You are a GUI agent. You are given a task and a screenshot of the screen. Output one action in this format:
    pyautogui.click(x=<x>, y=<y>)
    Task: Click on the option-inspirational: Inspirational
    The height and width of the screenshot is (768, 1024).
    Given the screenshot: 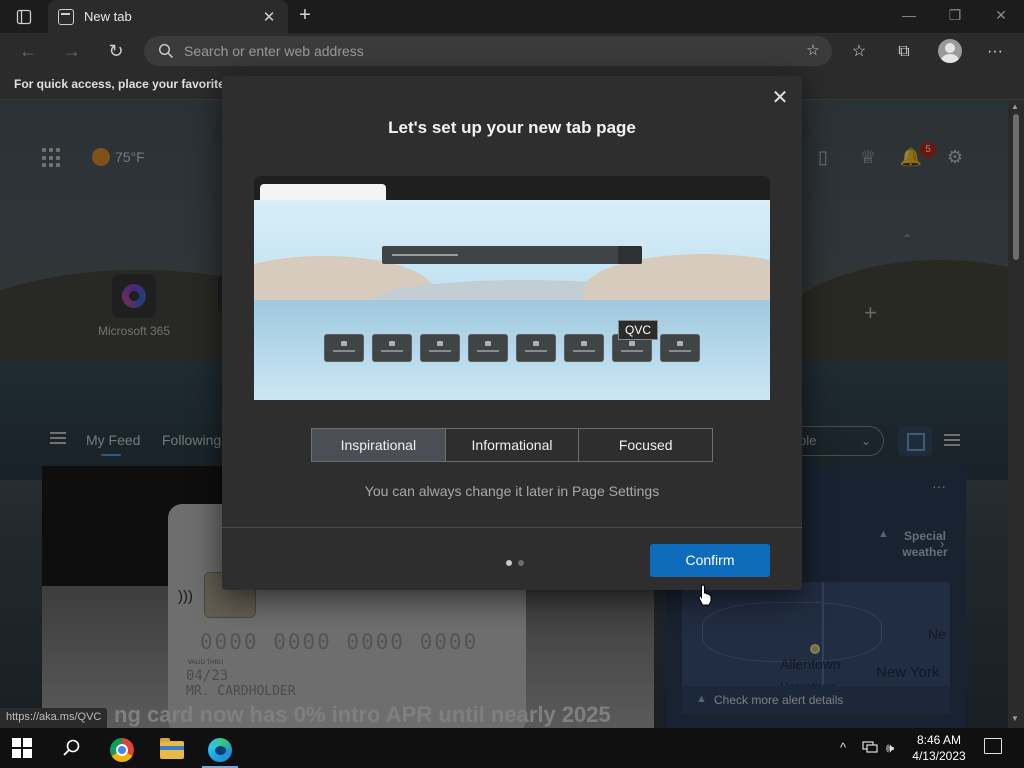 What is the action you would take?
    pyautogui.click(x=379, y=445)
    